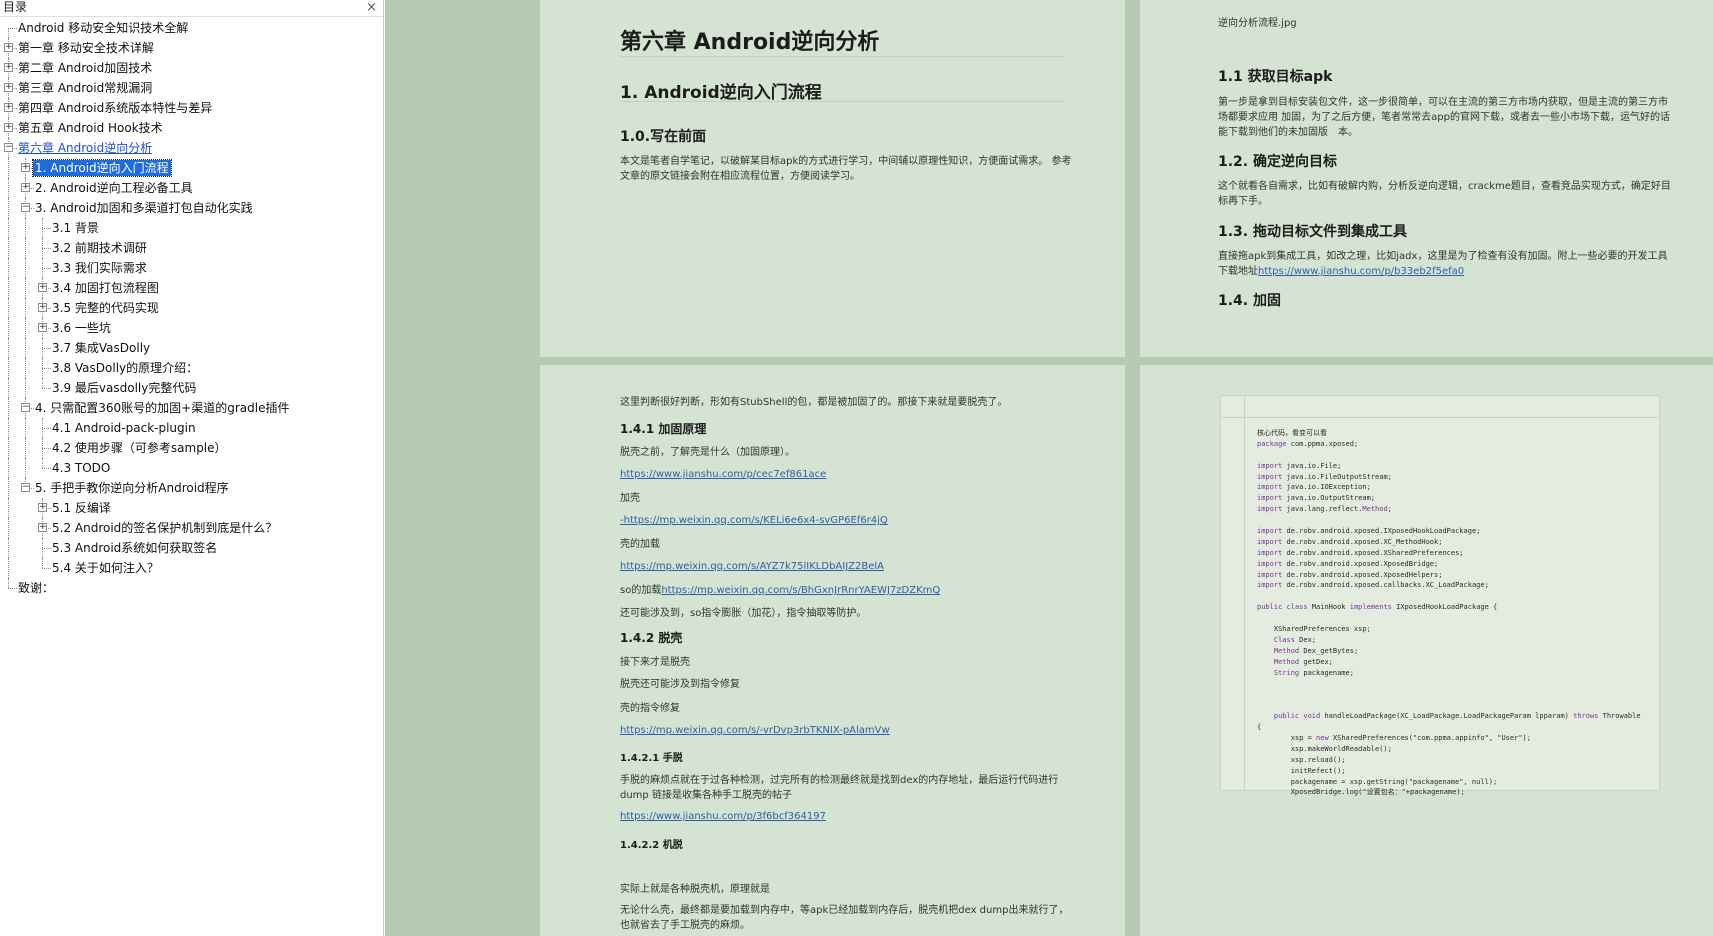 This screenshot has height=936, width=1713. What do you see at coordinates (103, 28) in the screenshot?
I see `toc-item-label: Android 移动安全知识技术全解` at bounding box center [103, 28].